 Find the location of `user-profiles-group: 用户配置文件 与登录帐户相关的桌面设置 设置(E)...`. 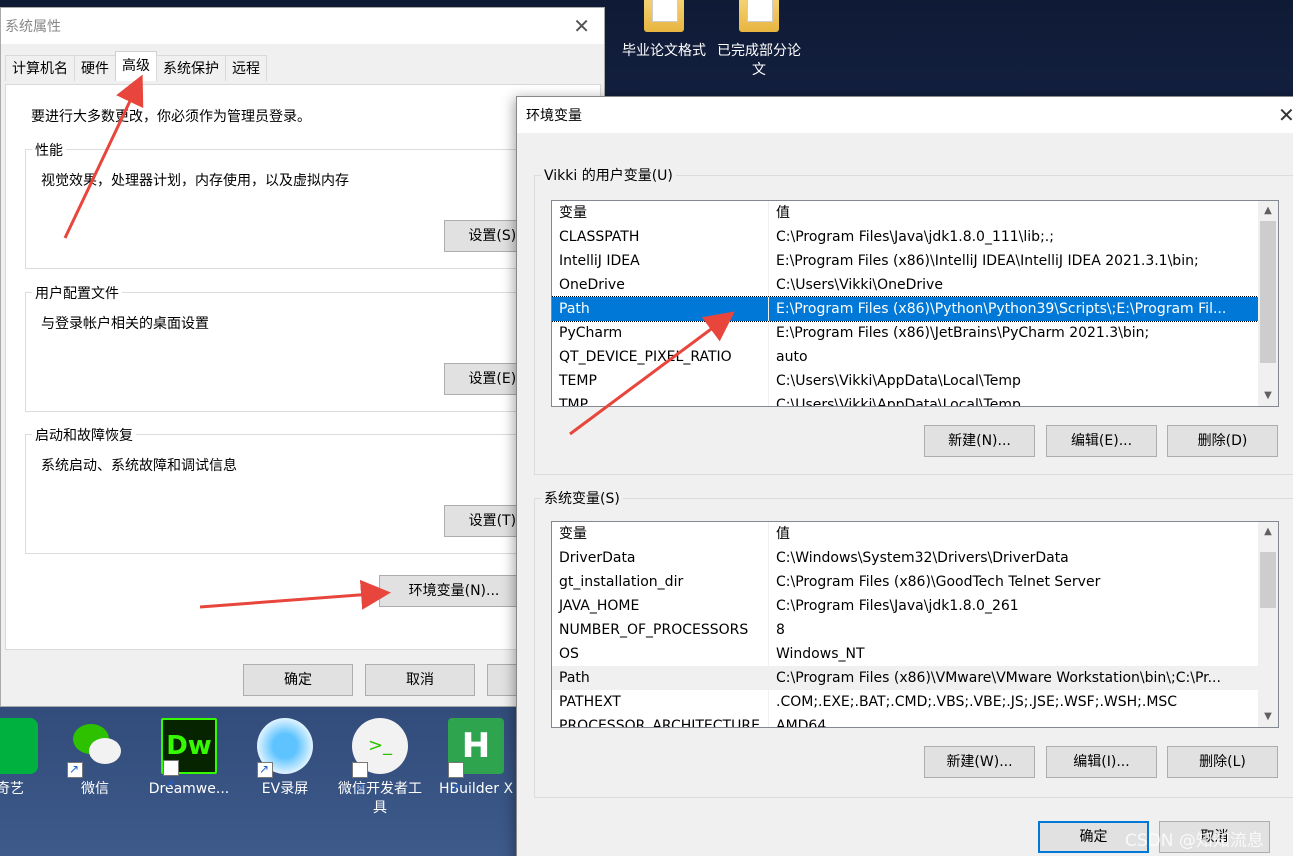

user-profiles-group: 用户配置文件 与登录帐户相关的桌面设置 设置(E)... is located at coordinates (305, 347).